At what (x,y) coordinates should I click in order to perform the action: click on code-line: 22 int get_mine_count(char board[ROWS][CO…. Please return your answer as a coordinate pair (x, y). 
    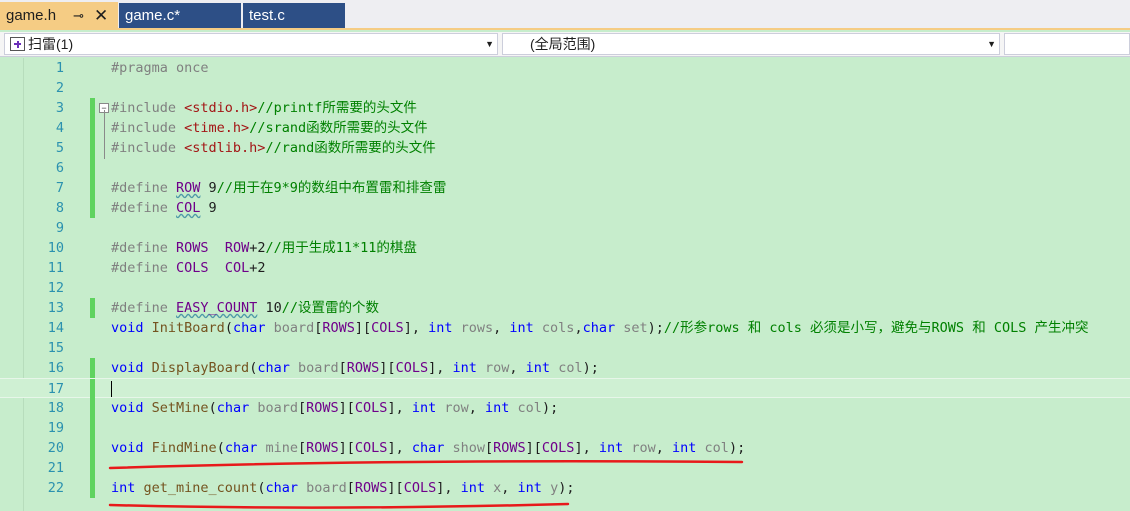
    Looking at the image, I should click on (565, 488).